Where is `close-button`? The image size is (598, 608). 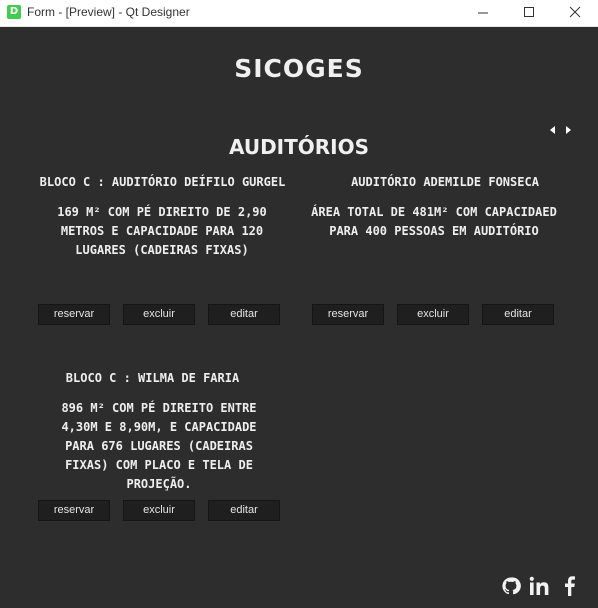
close-button is located at coordinates (575, 13).